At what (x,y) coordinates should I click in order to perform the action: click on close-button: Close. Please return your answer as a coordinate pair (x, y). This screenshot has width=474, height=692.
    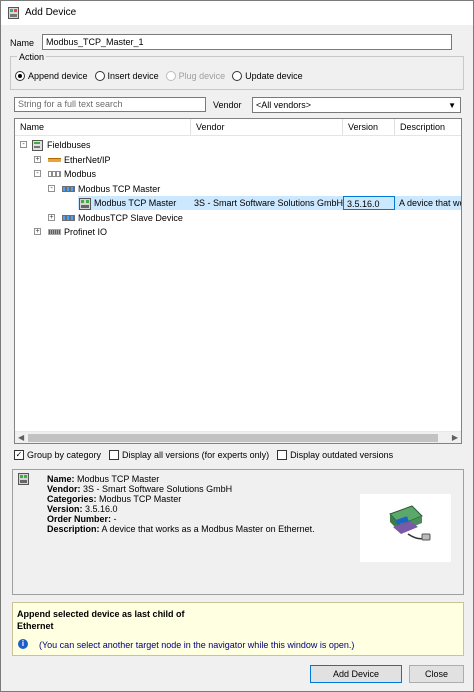
    Looking at the image, I should click on (436, 674).